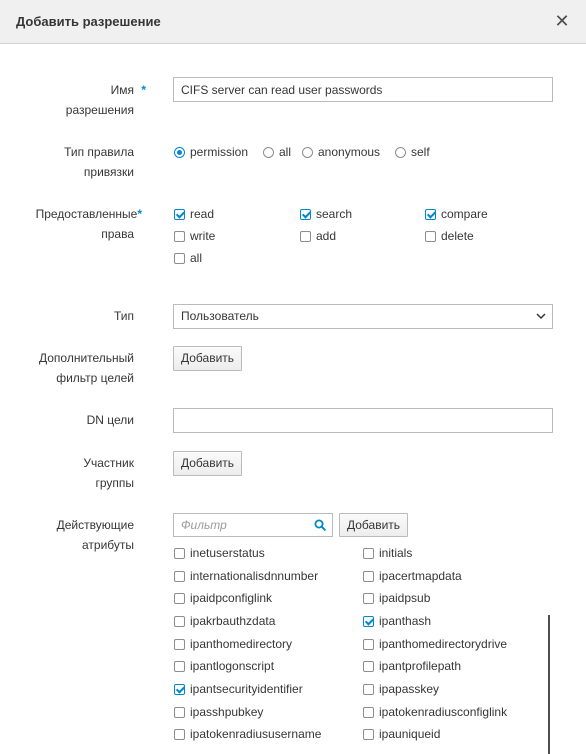 This screenshot has height=754, width=586. Describe the element at coordinates (443, 712) in the screenshot. I see `attribute-label: ipatokenradiusconfiglink` at that location.